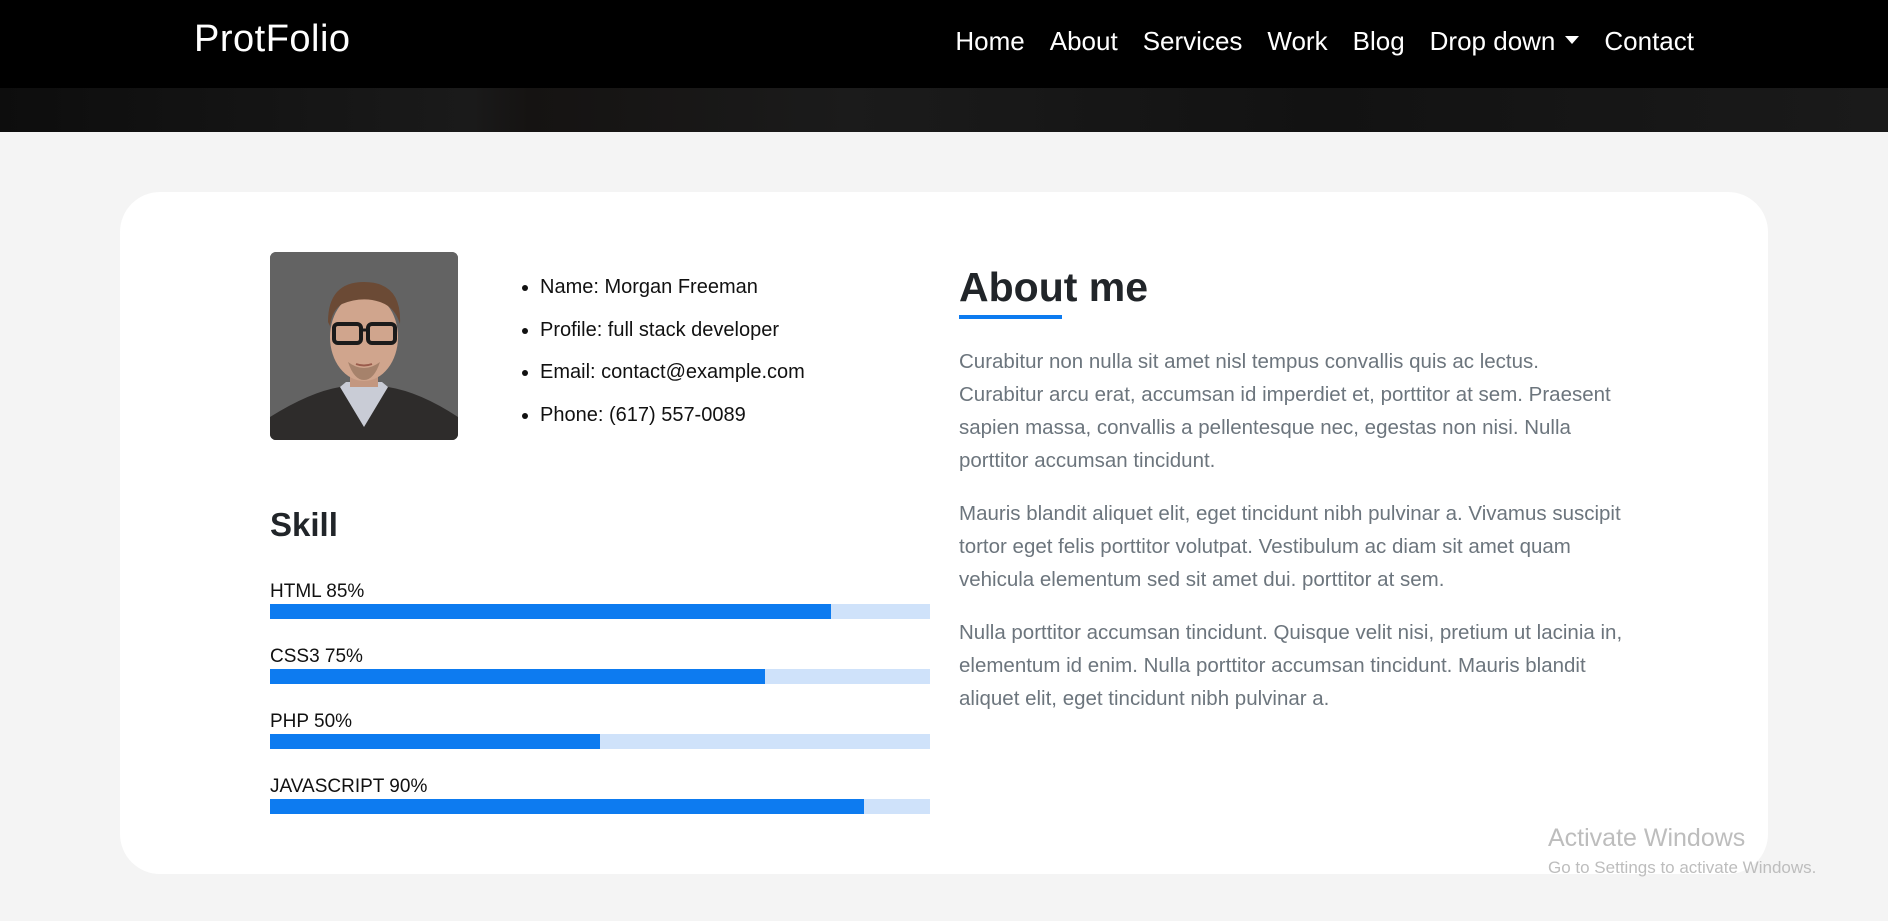  Describe the element at coordinates (311, 721) in the screenshot. I see `skill-label: PHP 50%` at that location.